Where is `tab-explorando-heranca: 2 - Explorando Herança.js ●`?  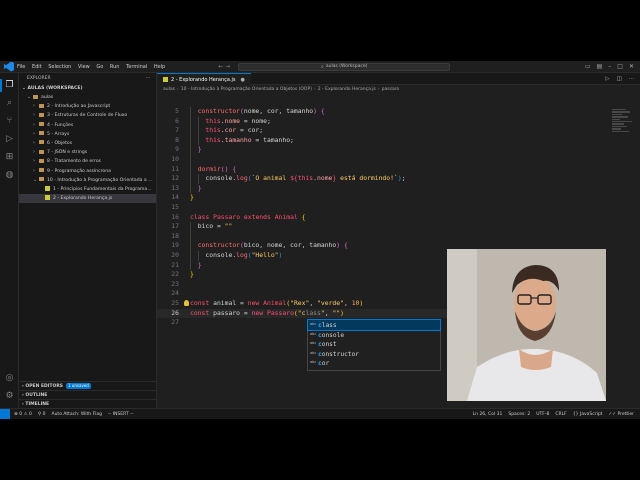 tab-explorando-heranca: 2 - Explorando Herança.js ● is located at coordinates (204, 79).